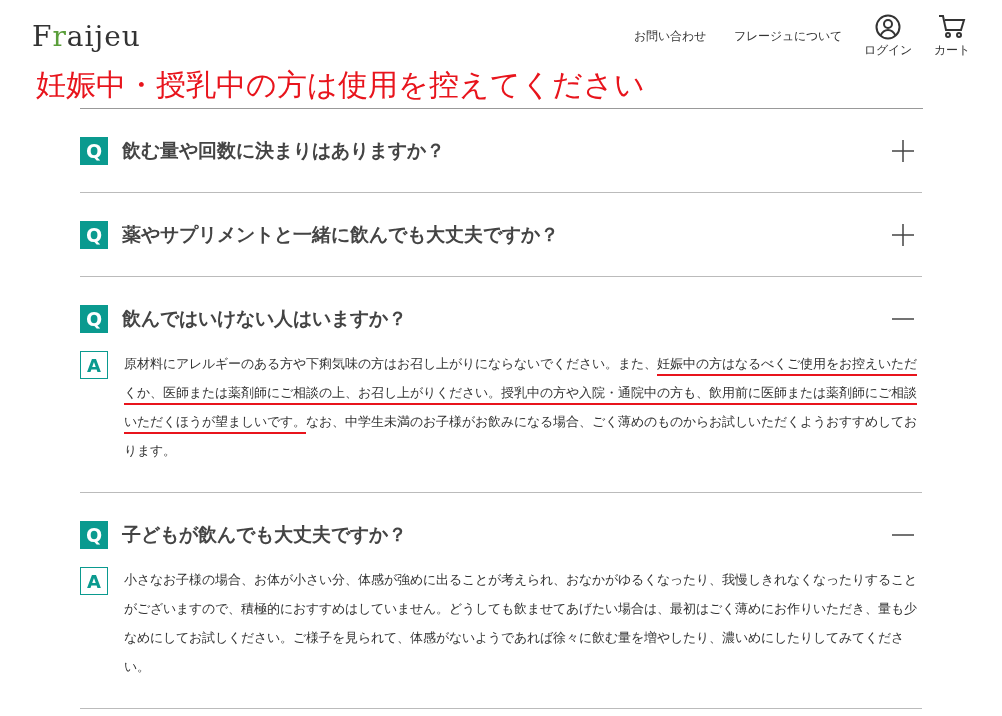 The image size is (1002, 716). I want to click on nav-link: フレージュについて, so click(788, 36).